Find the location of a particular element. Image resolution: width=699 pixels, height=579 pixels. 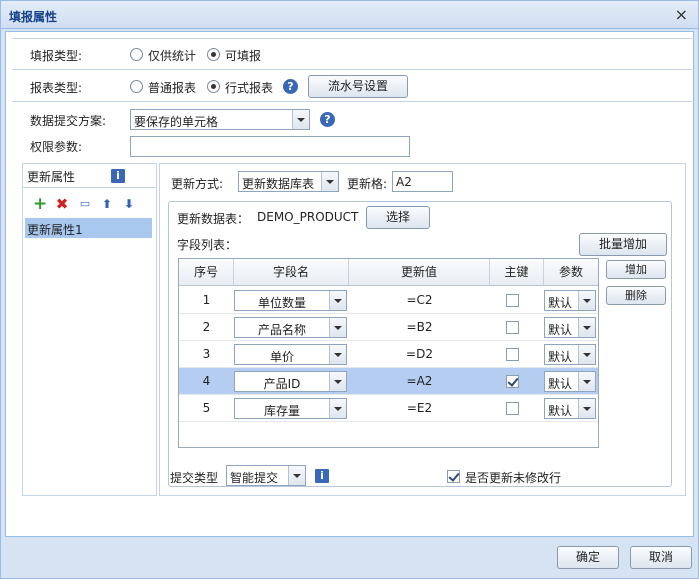

permission-input is located at coordinates (270, 146).